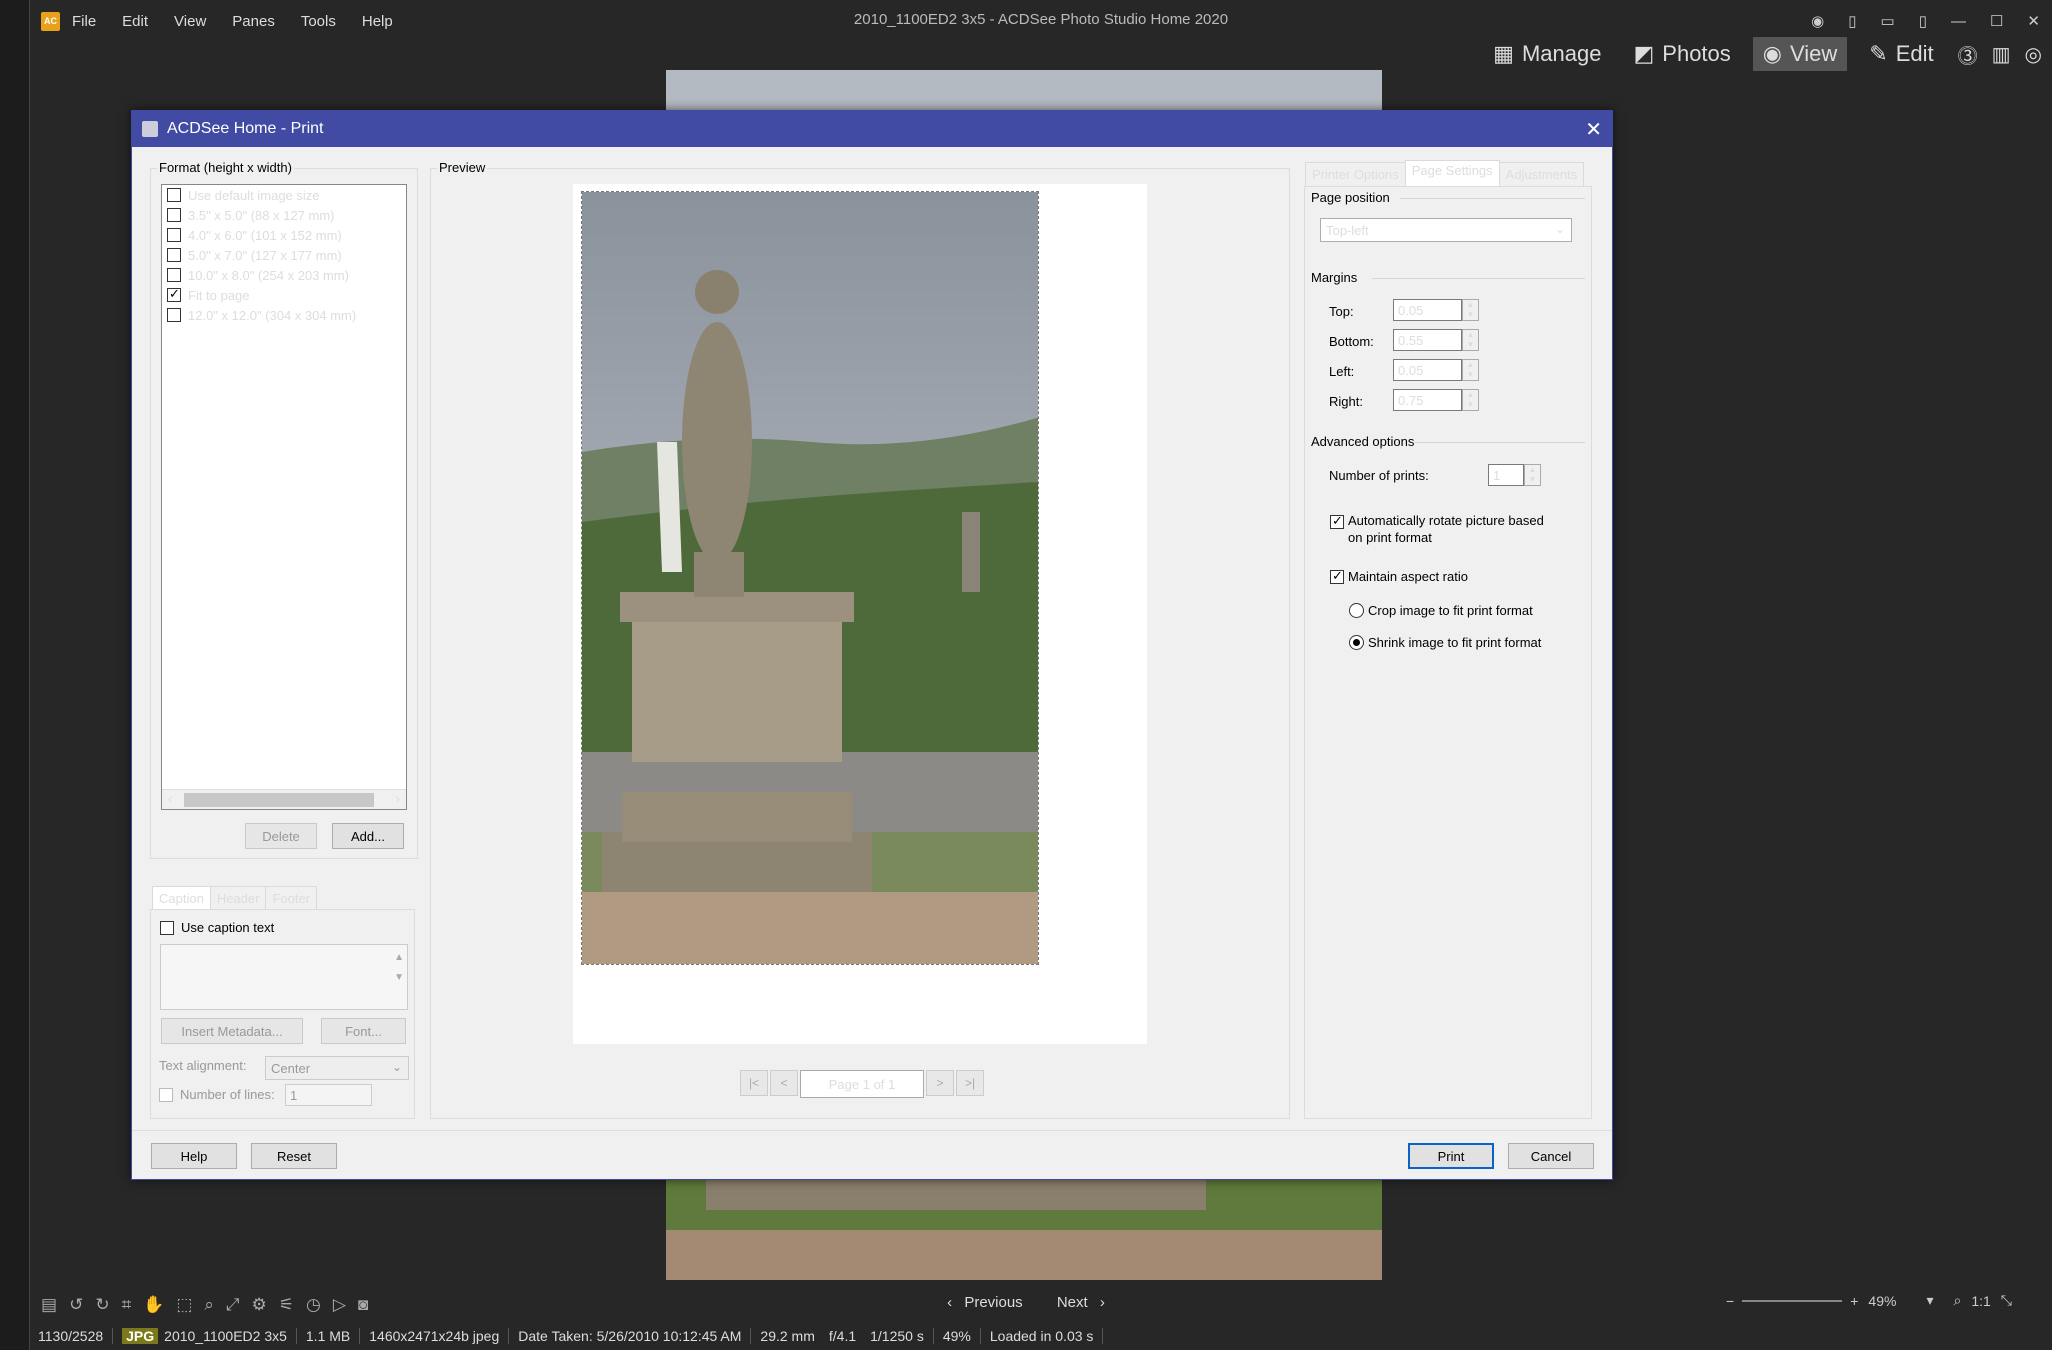 This screenshot has height=1350, width=2052. What do you see at coordinates (284, 275) in the screenshot?
I see `format-item: 10.0" x 8.0" (254 x 203 mm)` at bounding box center [284, 275].